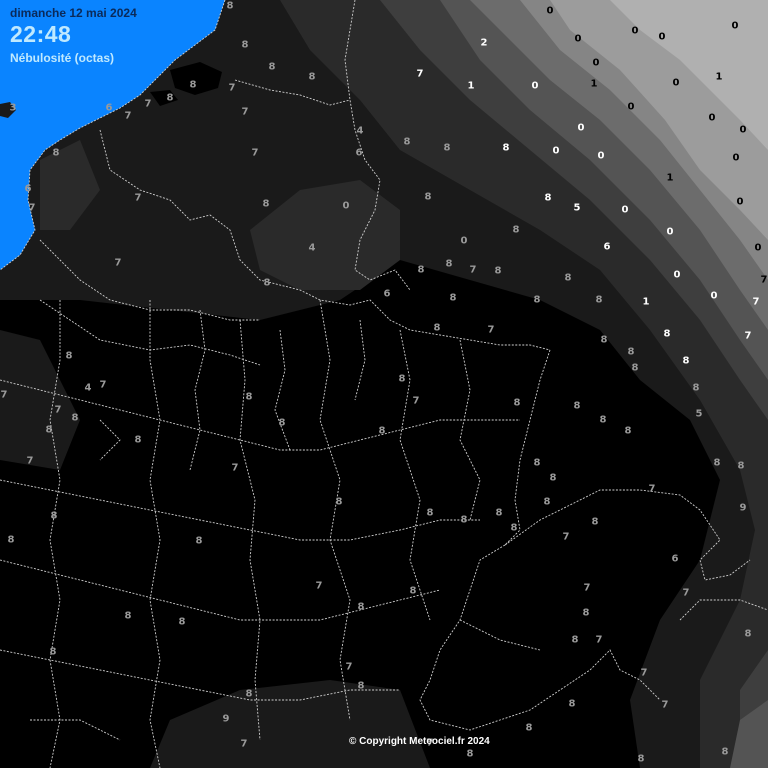 Image resolution: width=768 pixels, height=768 pixels. Describe the element at coordinates (419, 741) in the screenshot. I see `copyright-notice: © Copyright Meteociel.fr 2024` at that location.